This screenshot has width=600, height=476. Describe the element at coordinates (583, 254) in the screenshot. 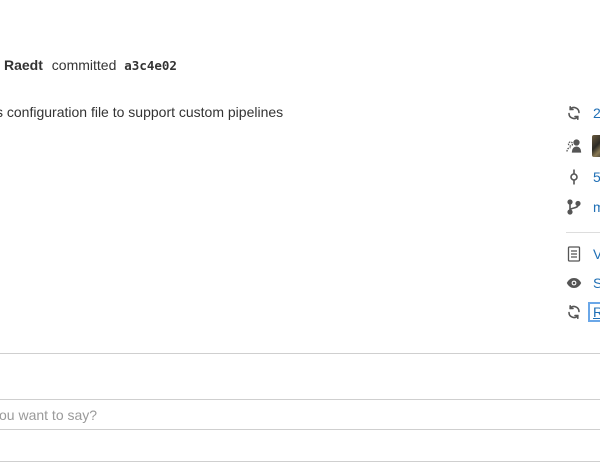

I see `sidebar-item-view-source: V` at that location.